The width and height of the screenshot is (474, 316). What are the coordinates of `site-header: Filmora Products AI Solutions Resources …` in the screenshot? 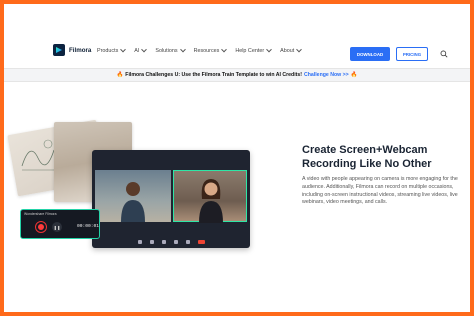 It's located at (237, 51).